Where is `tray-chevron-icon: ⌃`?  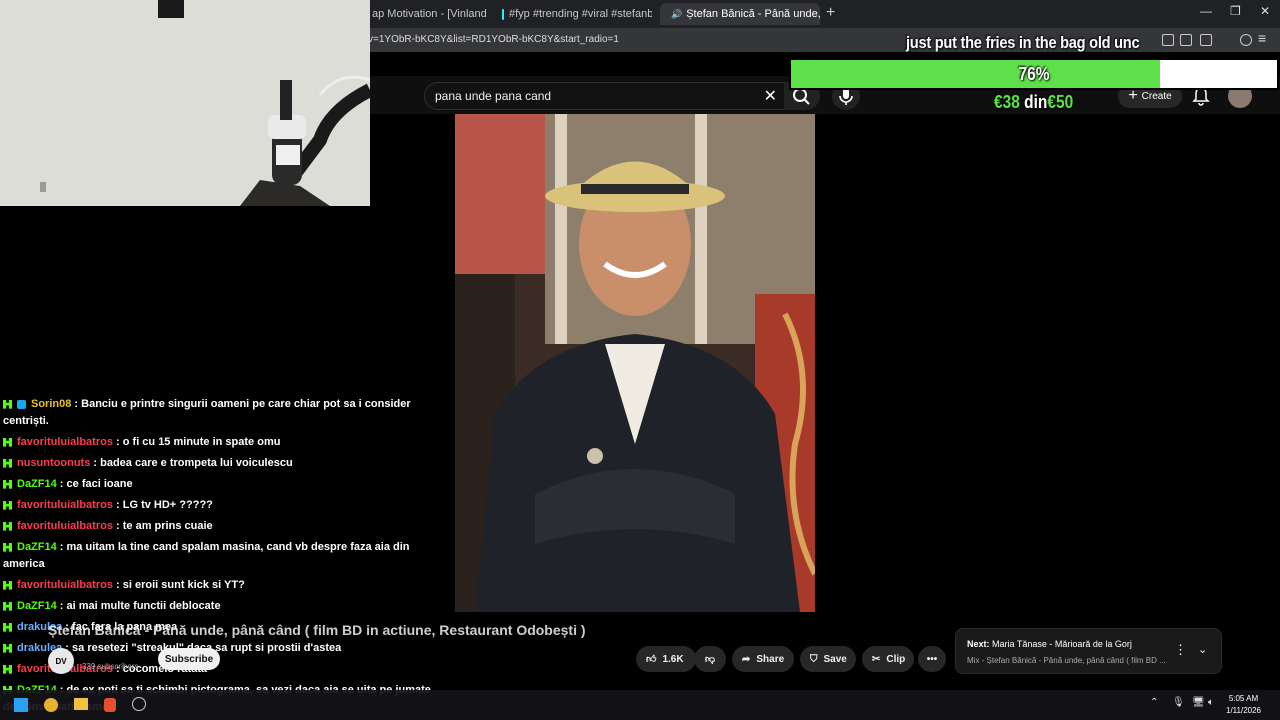 tray-chevron-icon: ⌃ is located at coordinates (1154, 702).